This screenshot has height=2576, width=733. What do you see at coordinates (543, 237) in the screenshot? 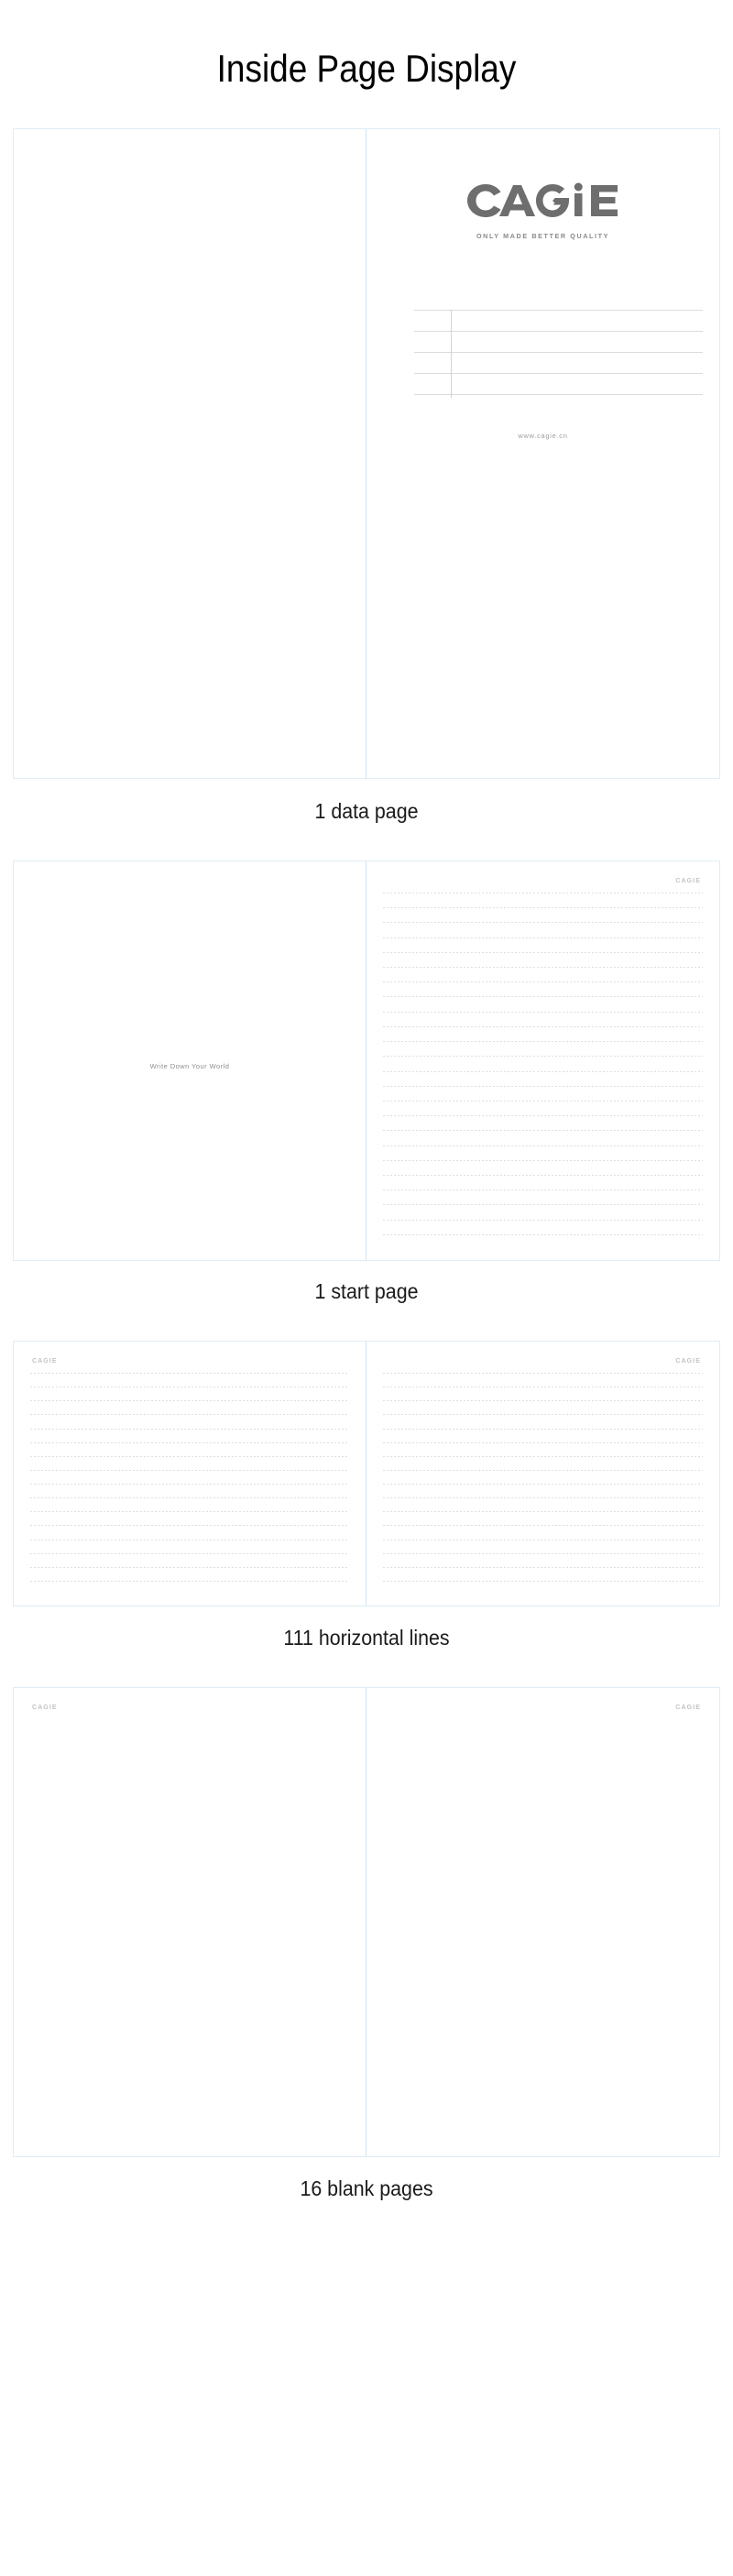
I see `brand-tagline: ONLY MADE BETTER QUALITY` at bounding box center [543, 237].